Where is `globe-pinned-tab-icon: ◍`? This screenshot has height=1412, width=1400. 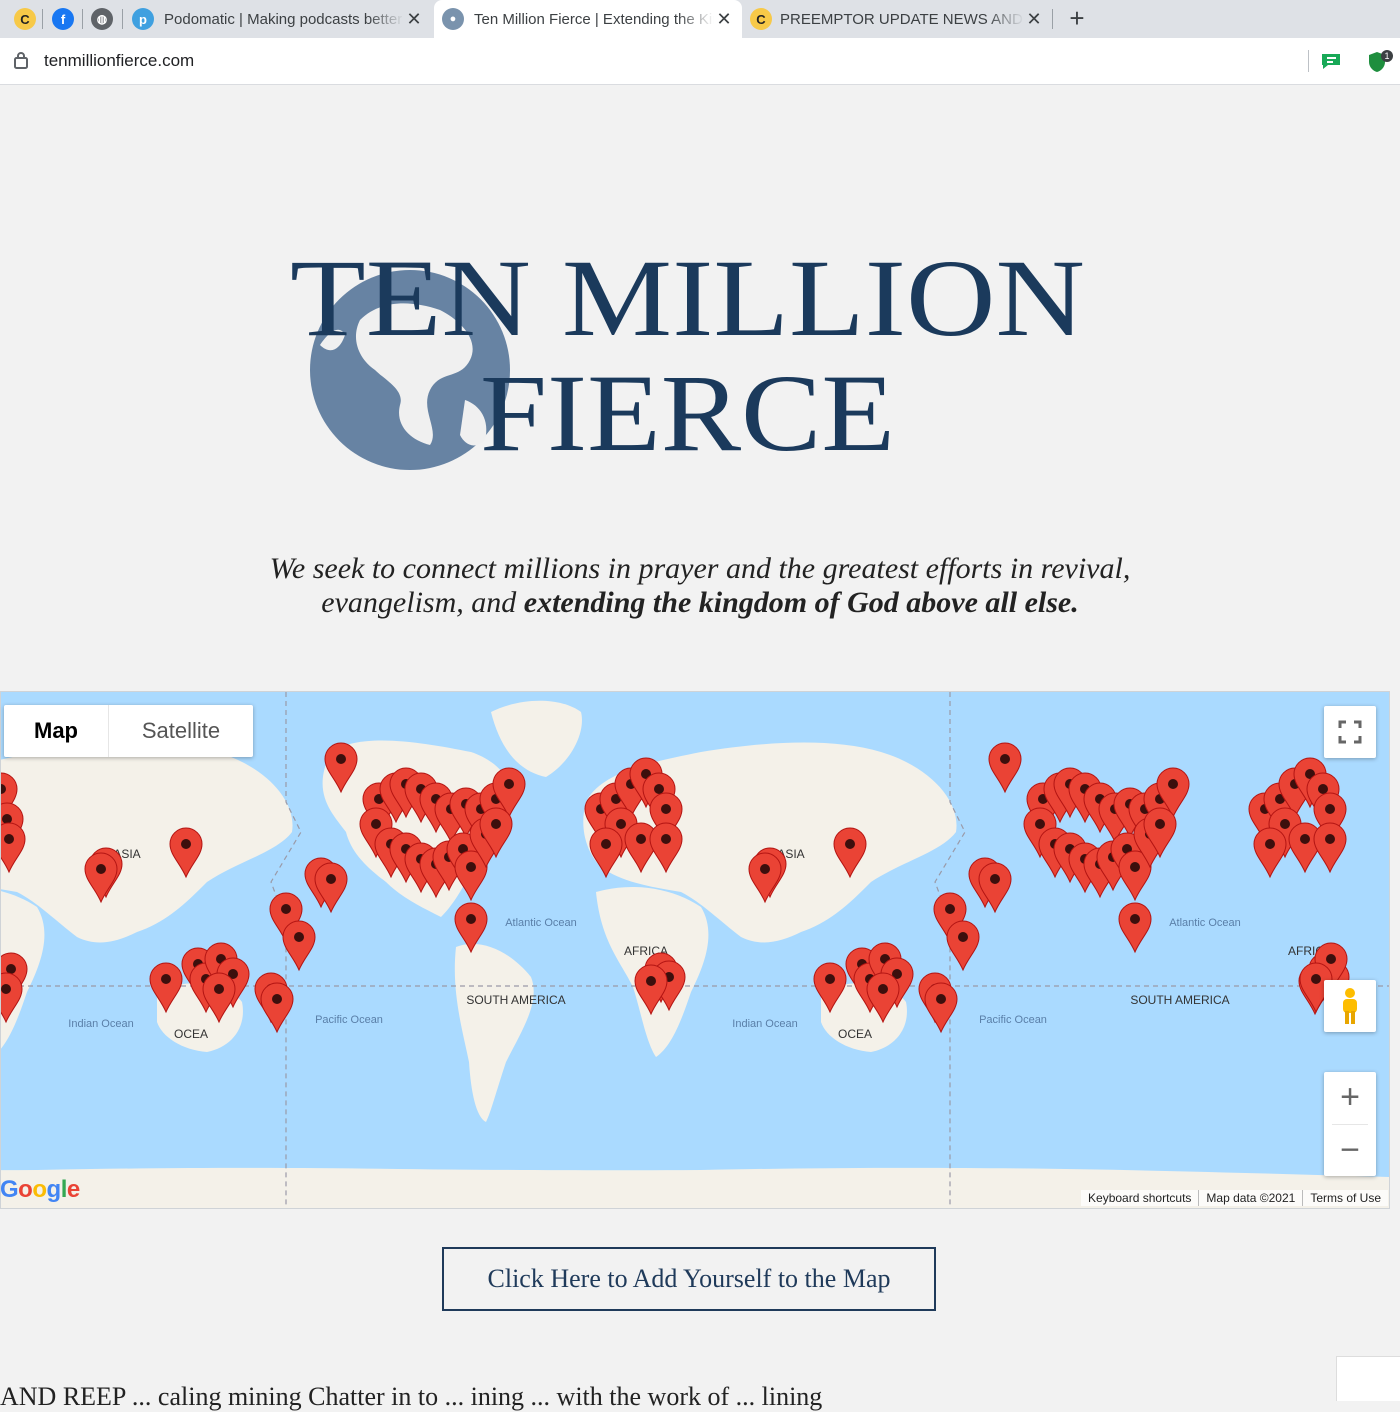
globe-pinned-tab-icon: ◍ is located at coordinates (102, 19).